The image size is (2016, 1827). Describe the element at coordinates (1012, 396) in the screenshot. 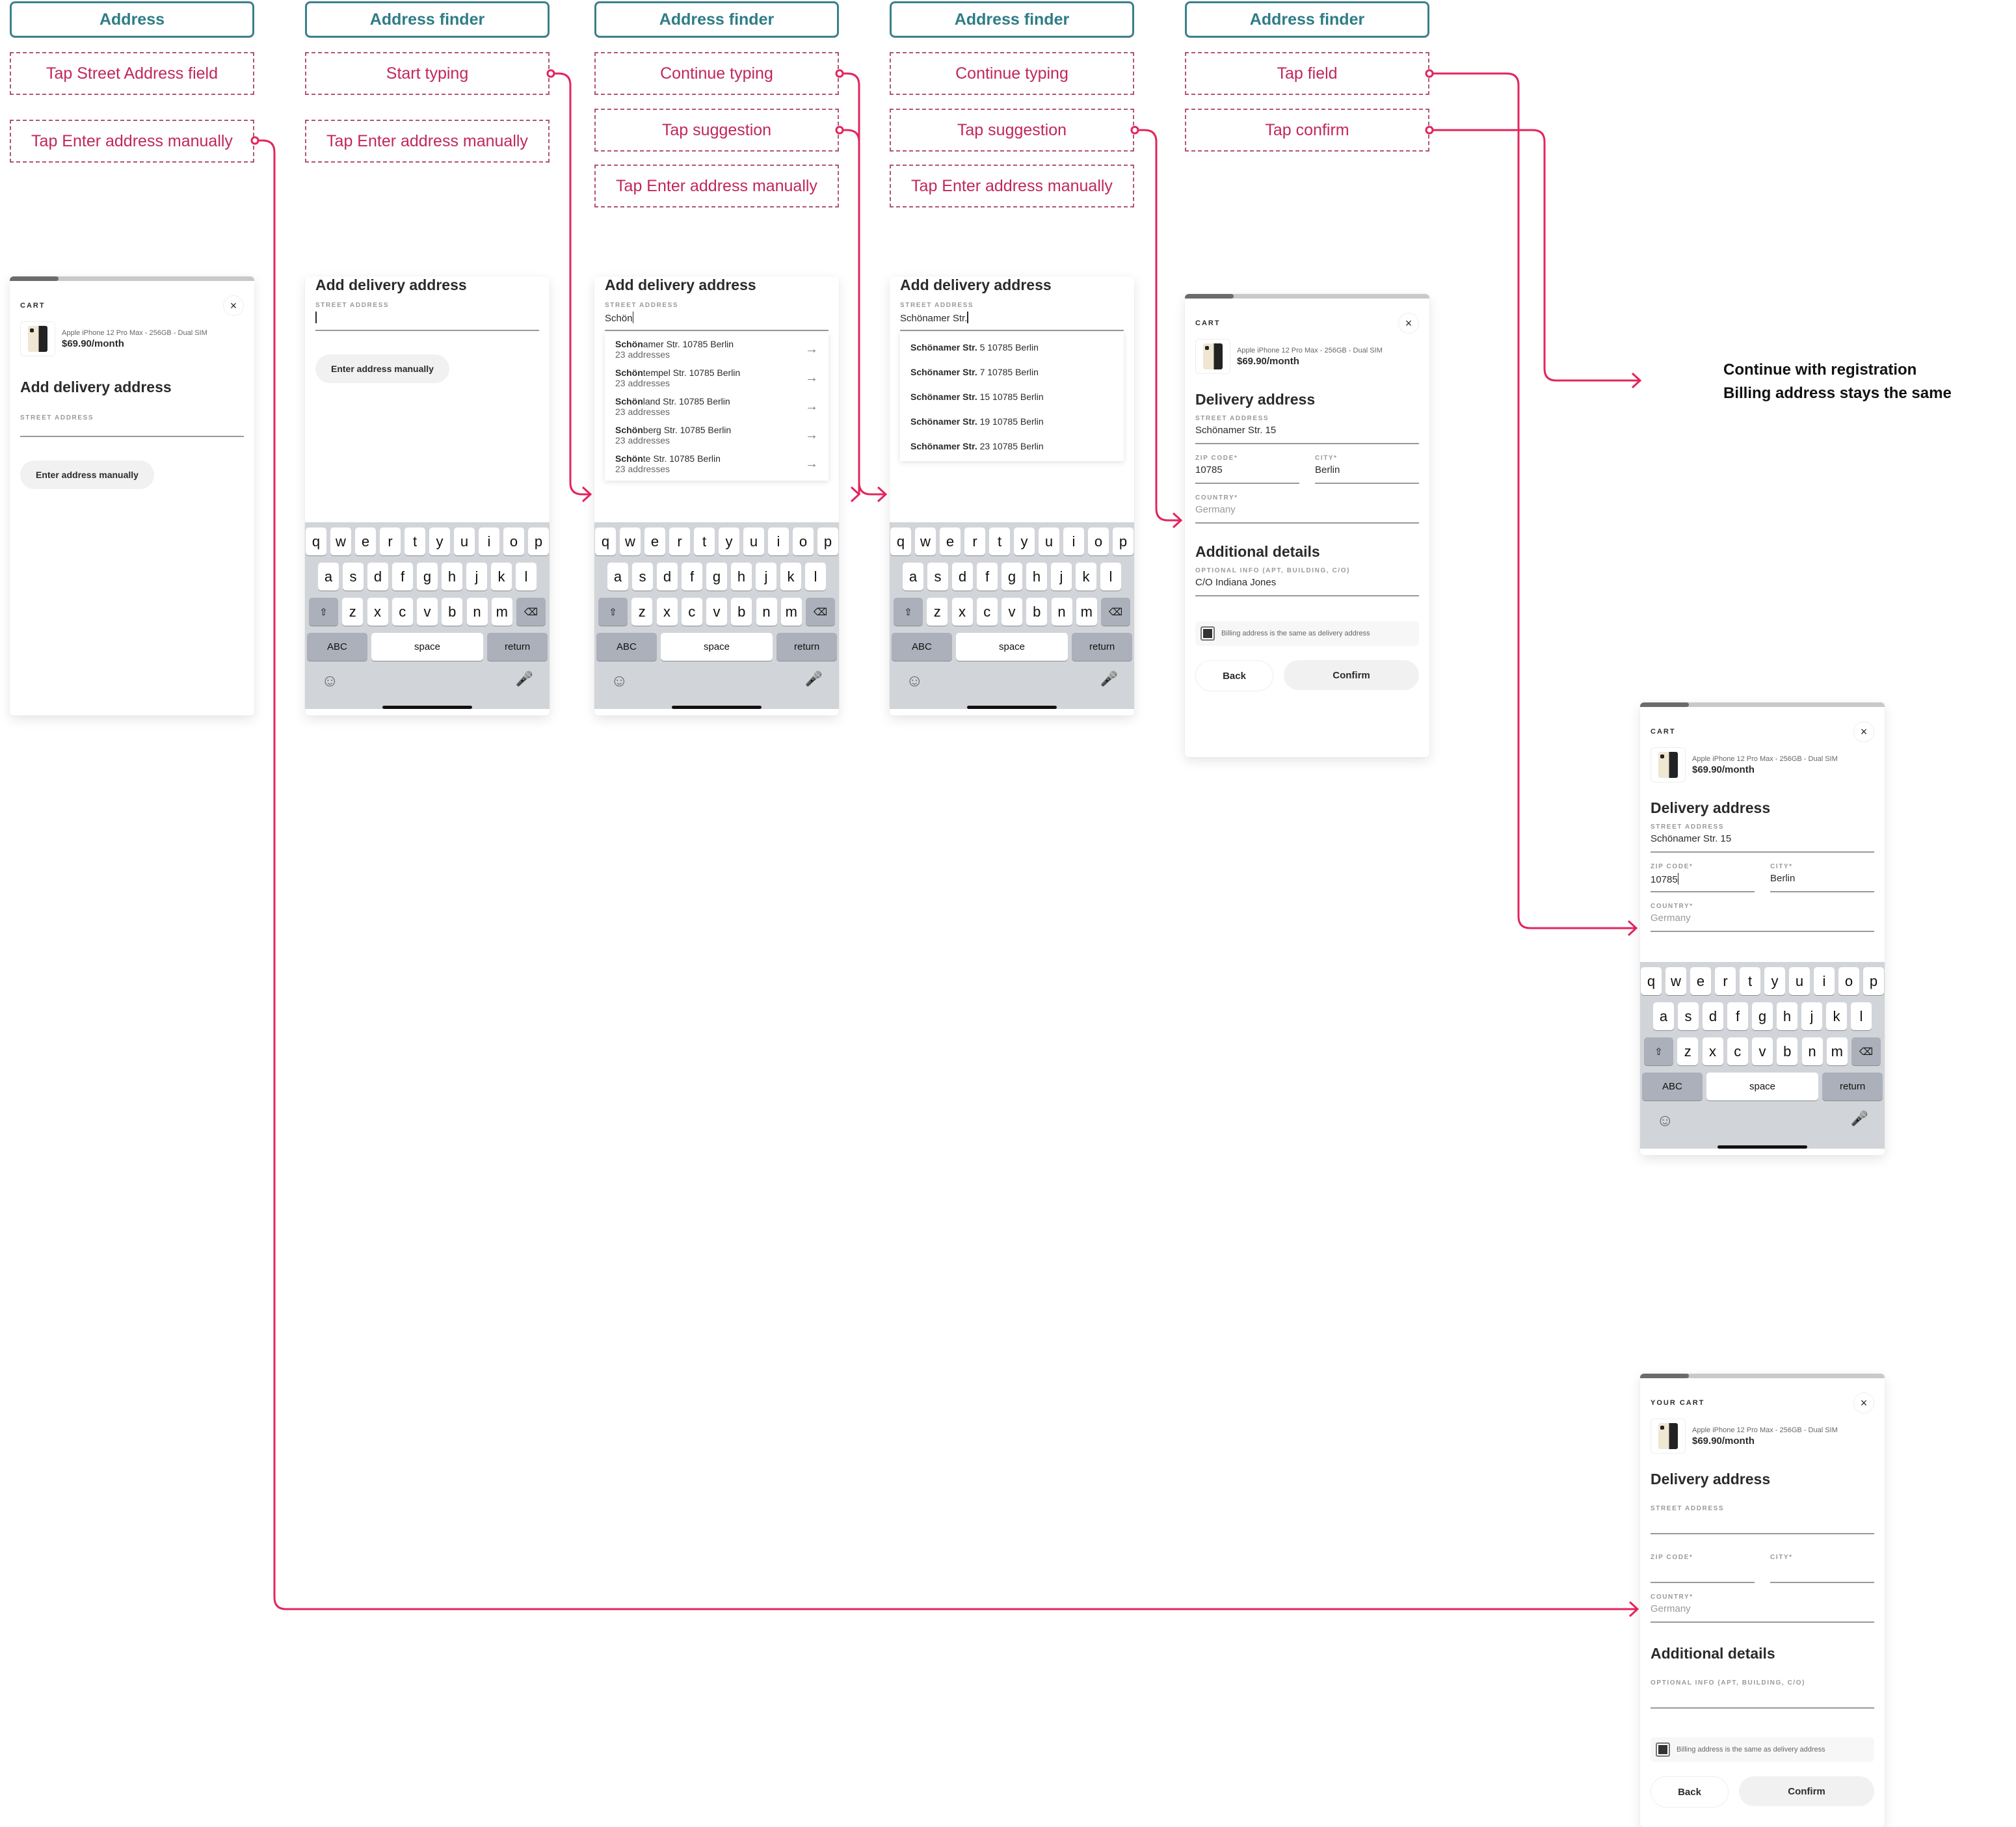

I see `suggestion-item: Schönamer Str. 15 10785 Berlin` at that location.